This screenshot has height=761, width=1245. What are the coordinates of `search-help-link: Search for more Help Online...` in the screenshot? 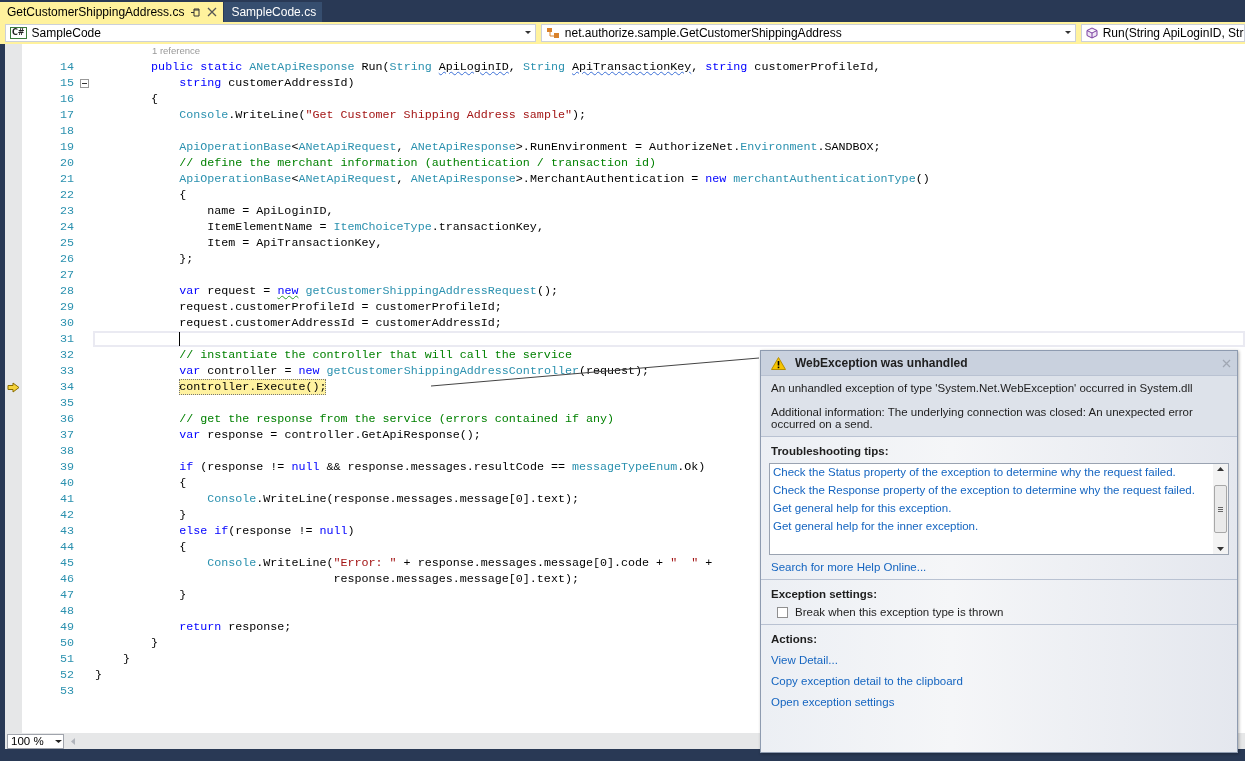 It's located at (849, 567).